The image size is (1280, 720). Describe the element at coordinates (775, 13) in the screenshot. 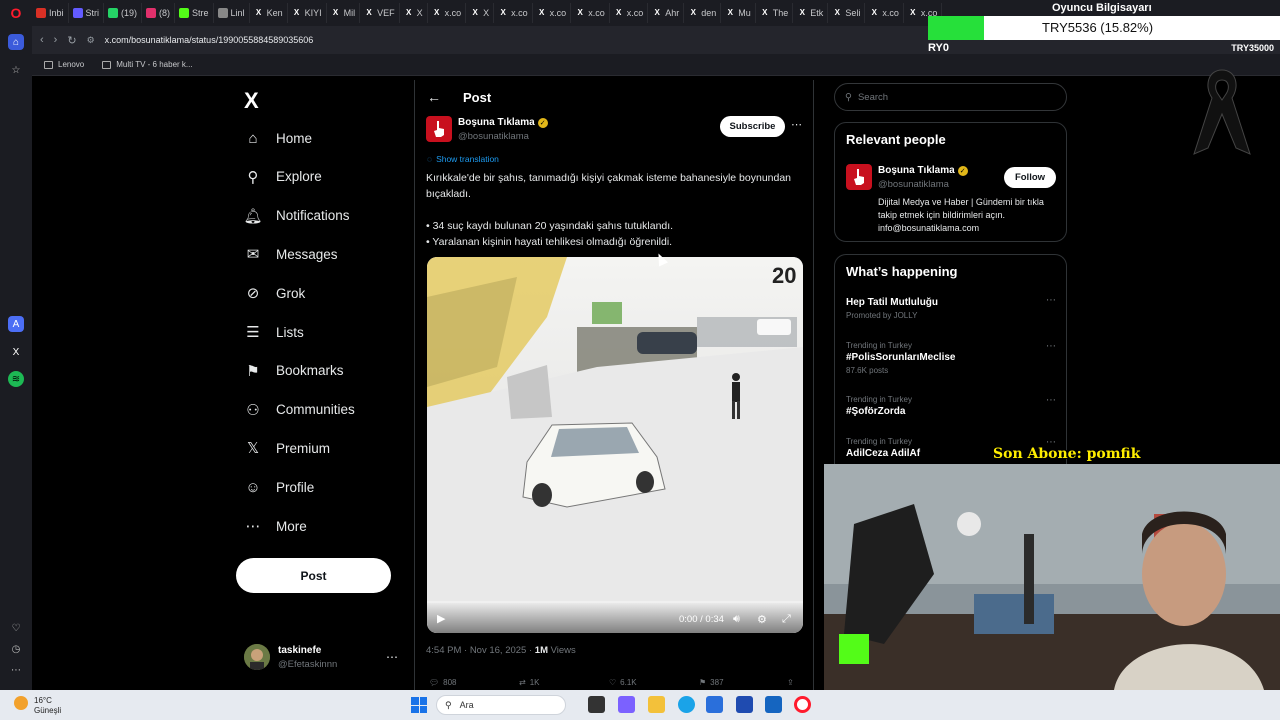

I see `browser-tab: X The` at that location.